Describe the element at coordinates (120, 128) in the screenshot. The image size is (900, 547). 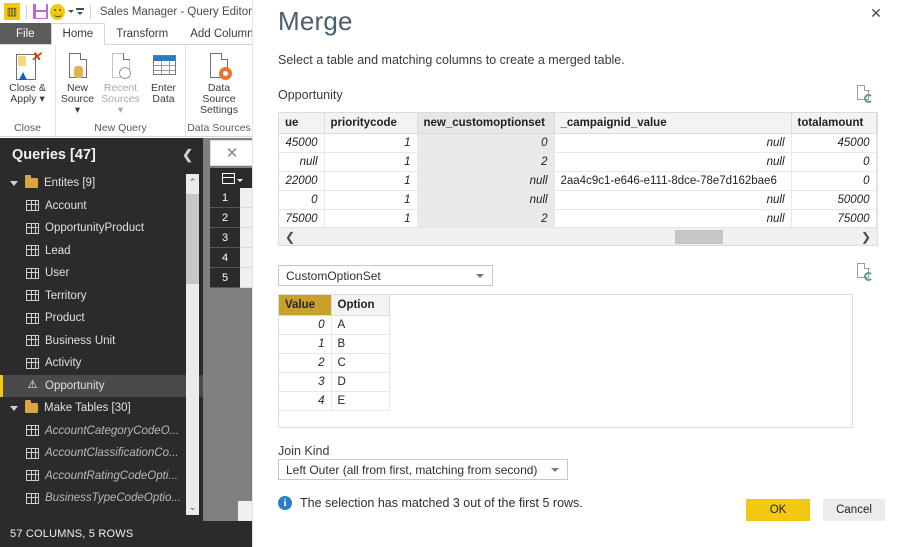
I see `ribbon-group-label-new-query: New Query` at that location.